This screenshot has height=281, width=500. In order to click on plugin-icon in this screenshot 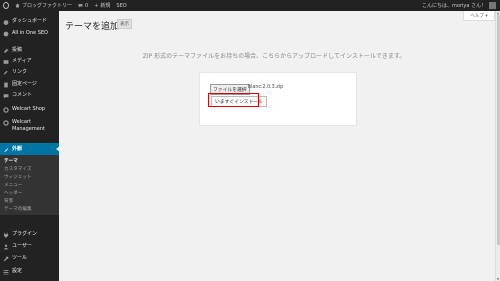, I will do `click(6, 235)`.